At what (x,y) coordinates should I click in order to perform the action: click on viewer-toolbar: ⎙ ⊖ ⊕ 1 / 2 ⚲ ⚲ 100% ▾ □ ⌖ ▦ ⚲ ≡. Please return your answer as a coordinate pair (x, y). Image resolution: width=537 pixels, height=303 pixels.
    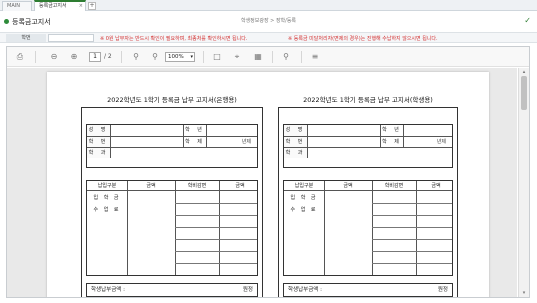
    Looking at the image, I should click on (268, 57).